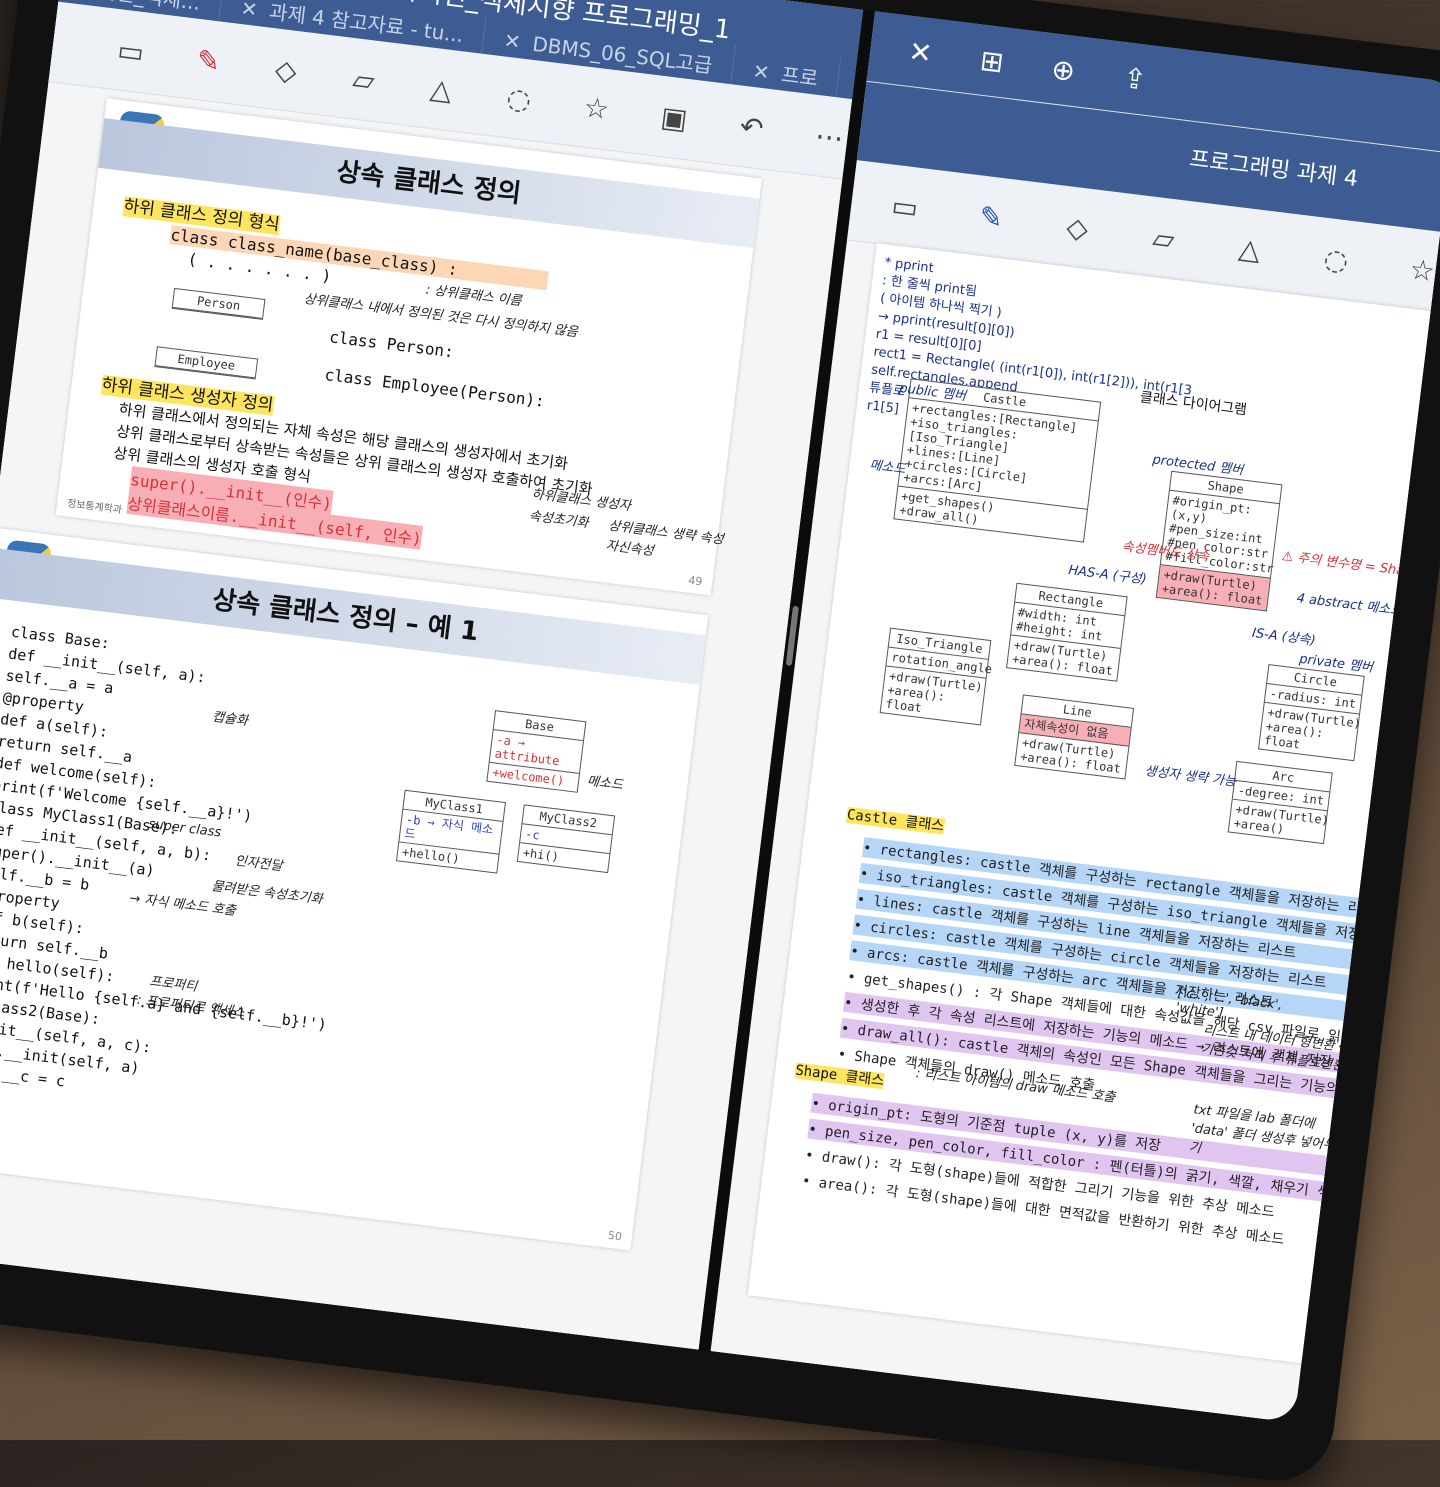  I want to click on castle-heading: Castle 클래스, so click(895, 820).